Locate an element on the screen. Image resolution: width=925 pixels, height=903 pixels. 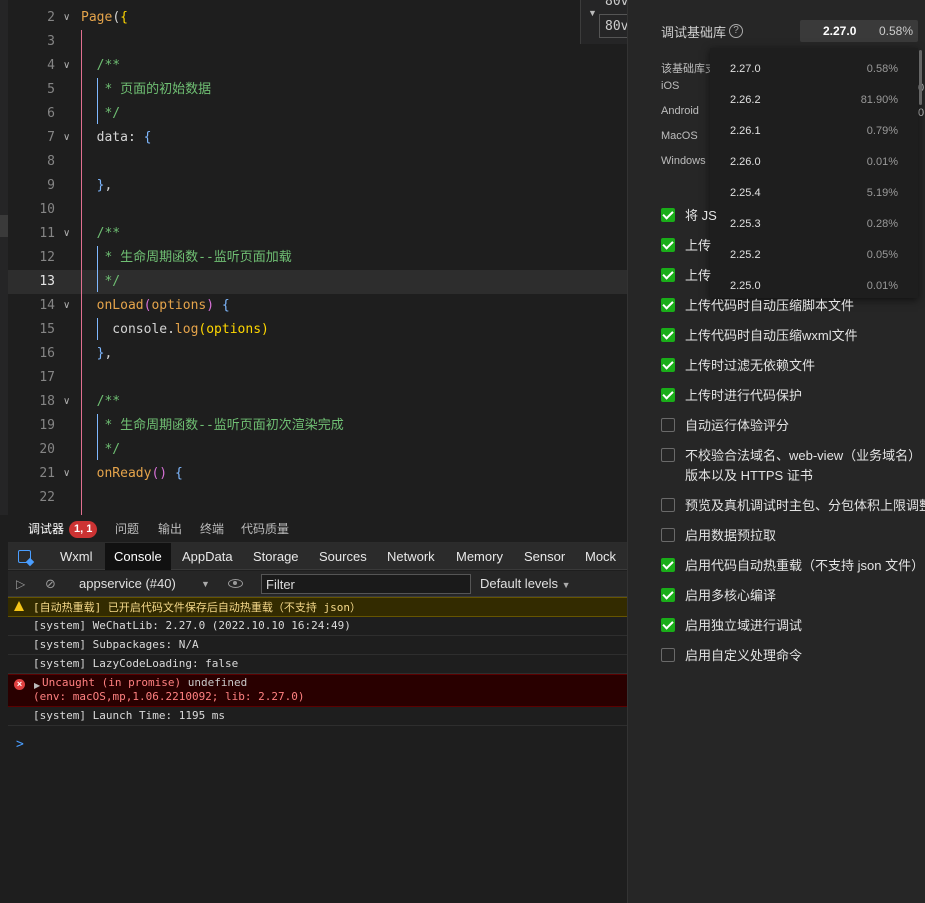
platform-value: 0, is located at coordinates (921, 113).